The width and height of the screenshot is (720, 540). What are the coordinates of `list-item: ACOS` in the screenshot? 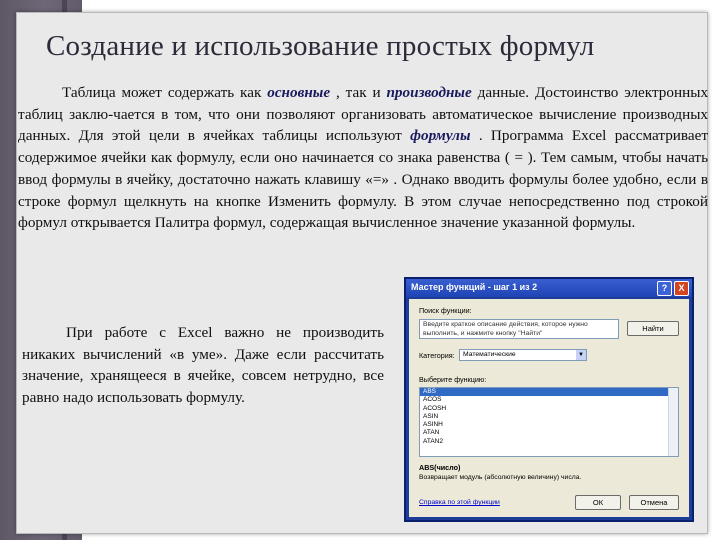 It's located at (549, 400).